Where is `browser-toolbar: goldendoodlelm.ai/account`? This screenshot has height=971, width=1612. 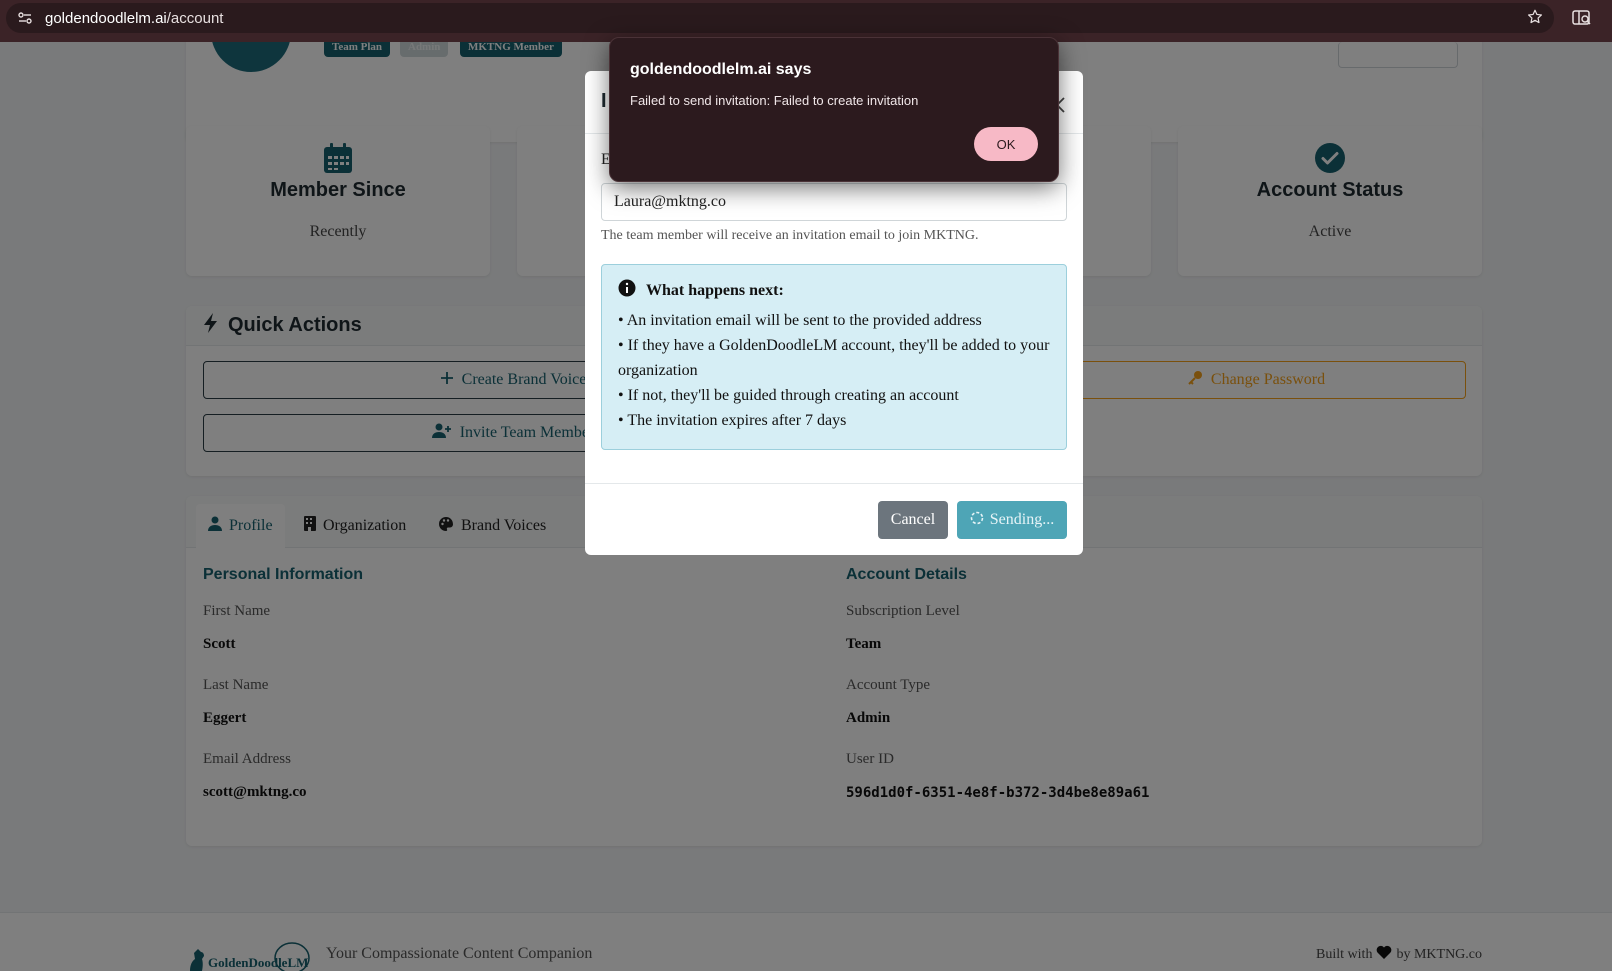 browser-toolbar: goldendoodlelm.ai/account is located at coordinates (806, 21).